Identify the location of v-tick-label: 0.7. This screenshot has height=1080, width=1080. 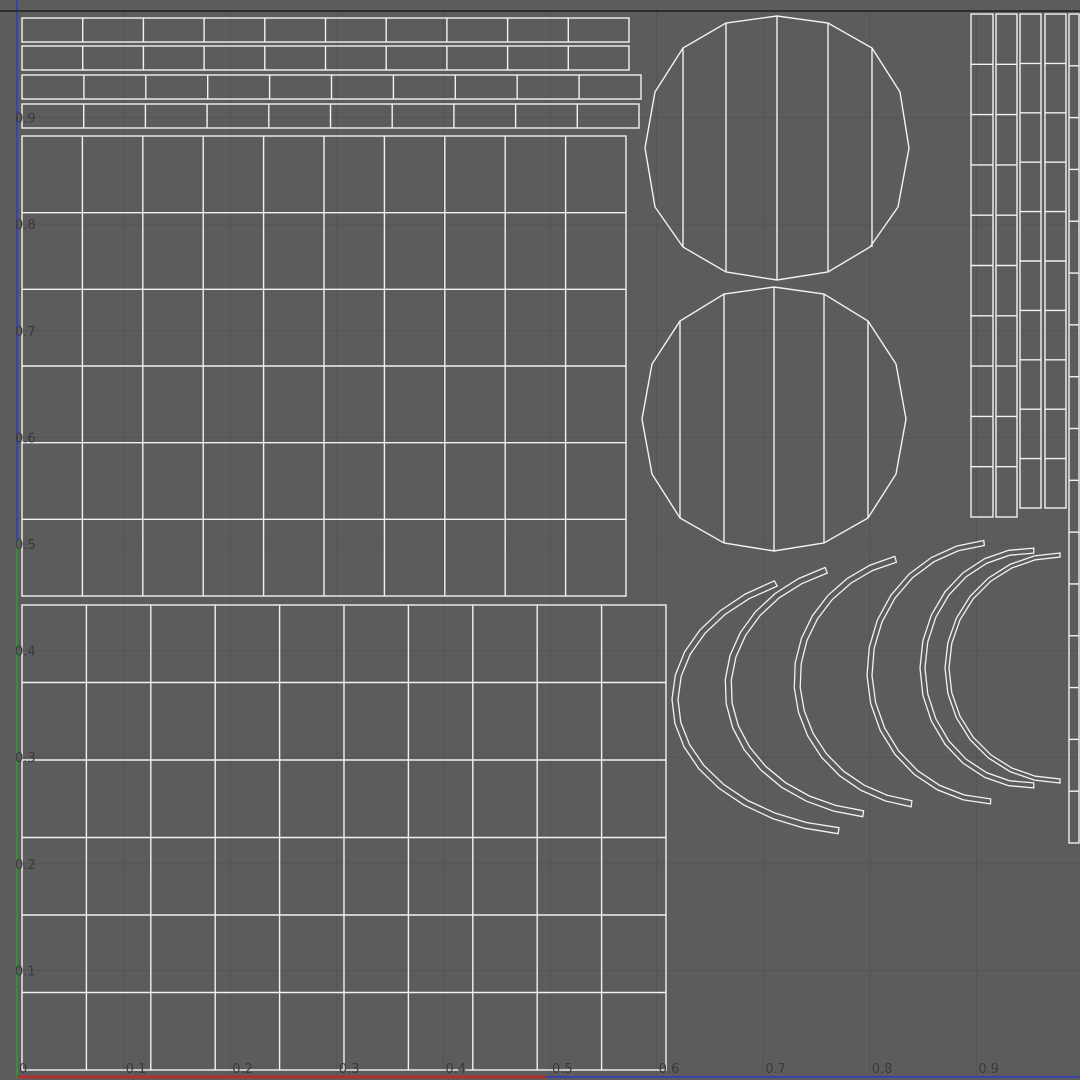
(25, 332).